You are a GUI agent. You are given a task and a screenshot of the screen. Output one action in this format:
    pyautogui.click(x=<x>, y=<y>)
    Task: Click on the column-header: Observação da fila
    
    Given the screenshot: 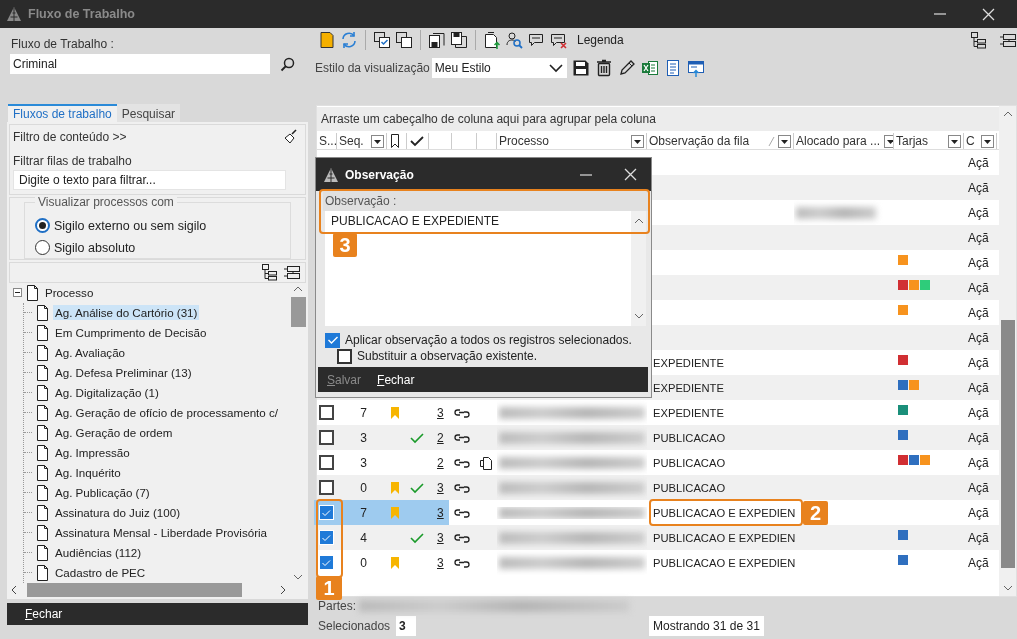 What is the action you would take?
    pyautogui.click(x=720, y=141)
    